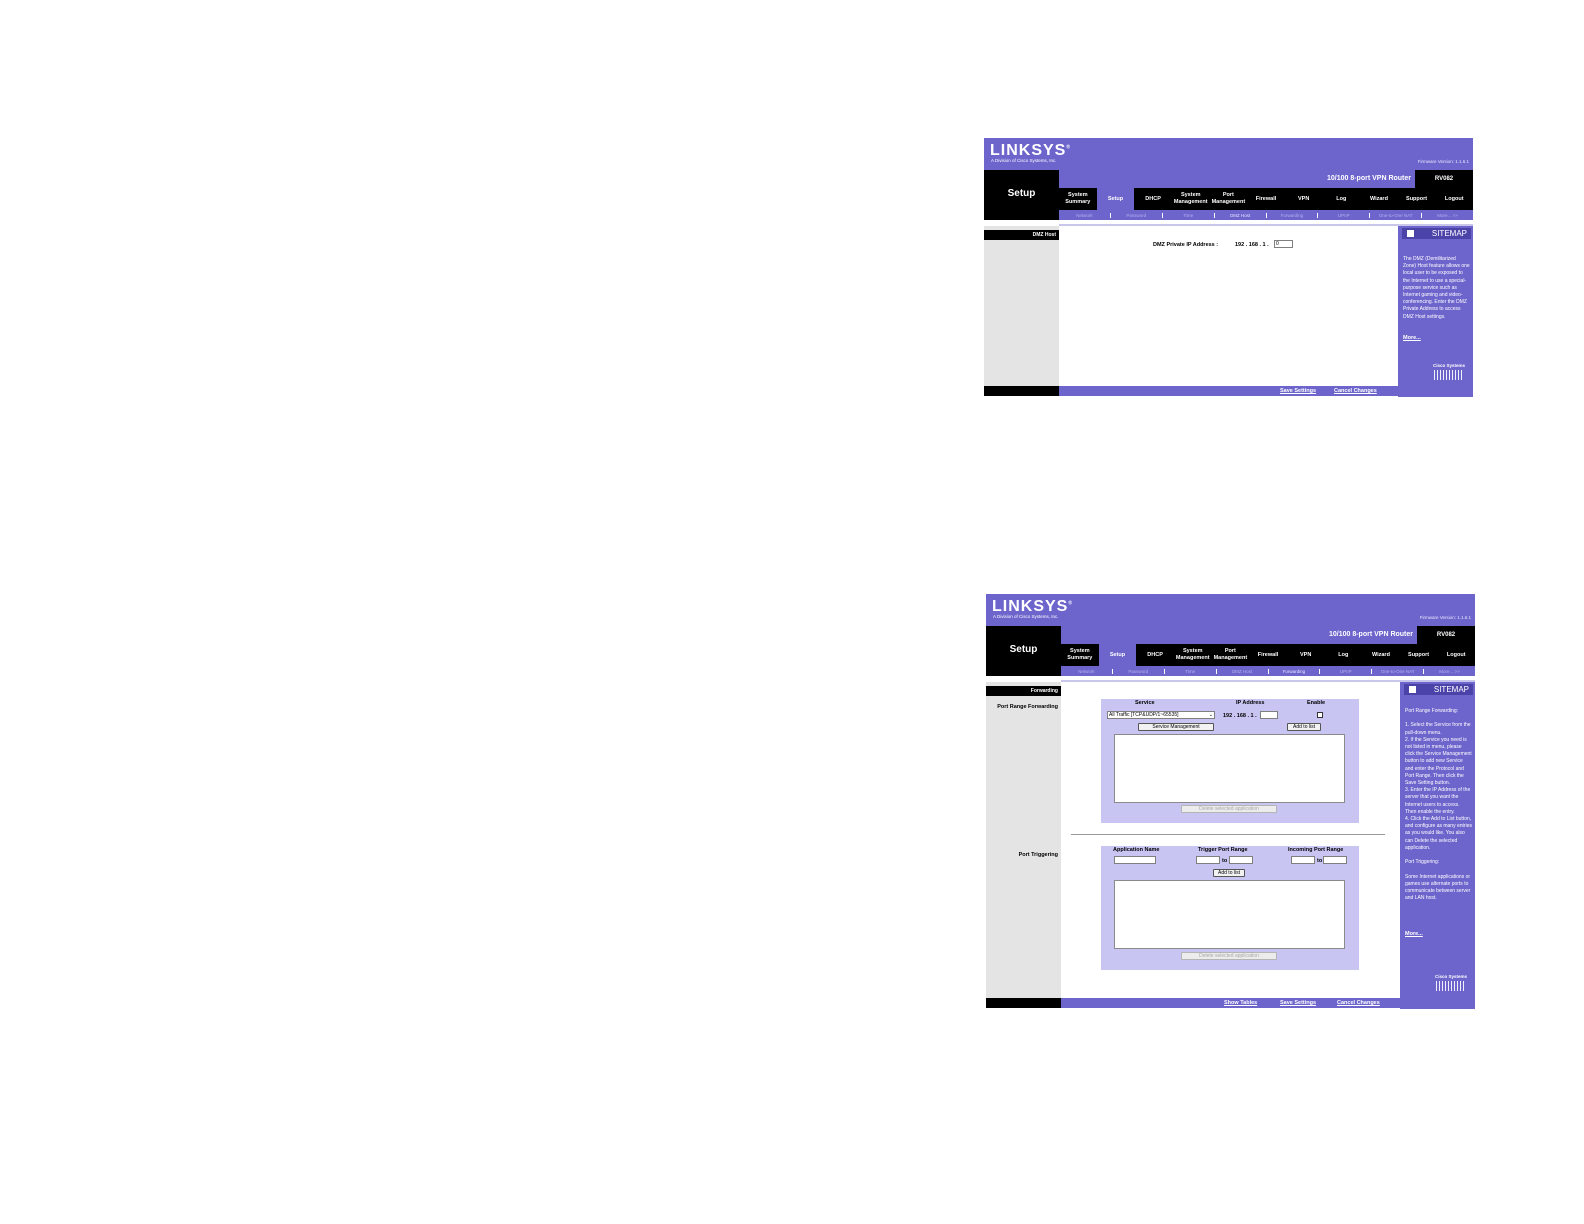  What do you see at coordinates (1303, 860) in the screenshot?
I see `incoming-port-start-field` at bounding box center [1303, 860].